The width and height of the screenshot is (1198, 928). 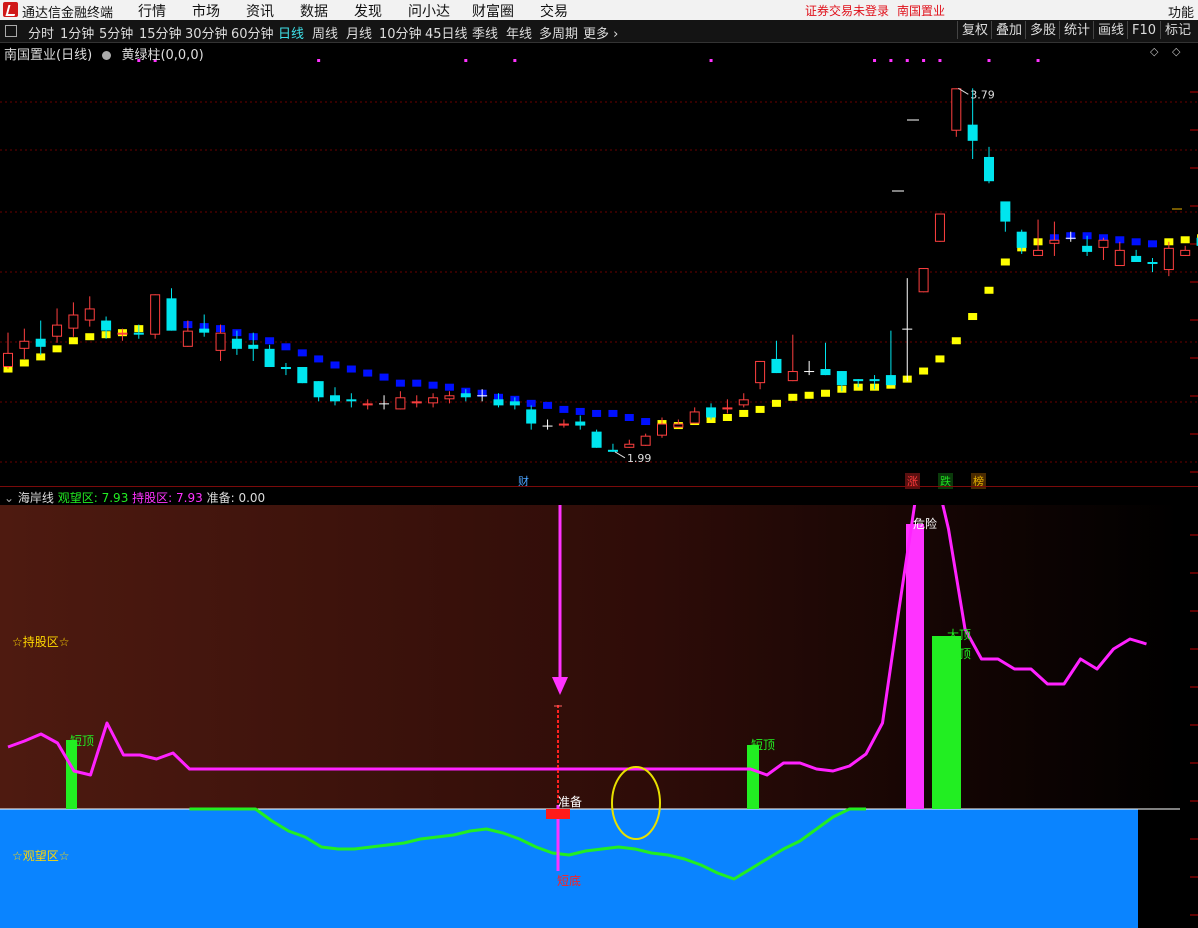 I want to click on period-10min: 10分钟, so click(x=400, y=32).